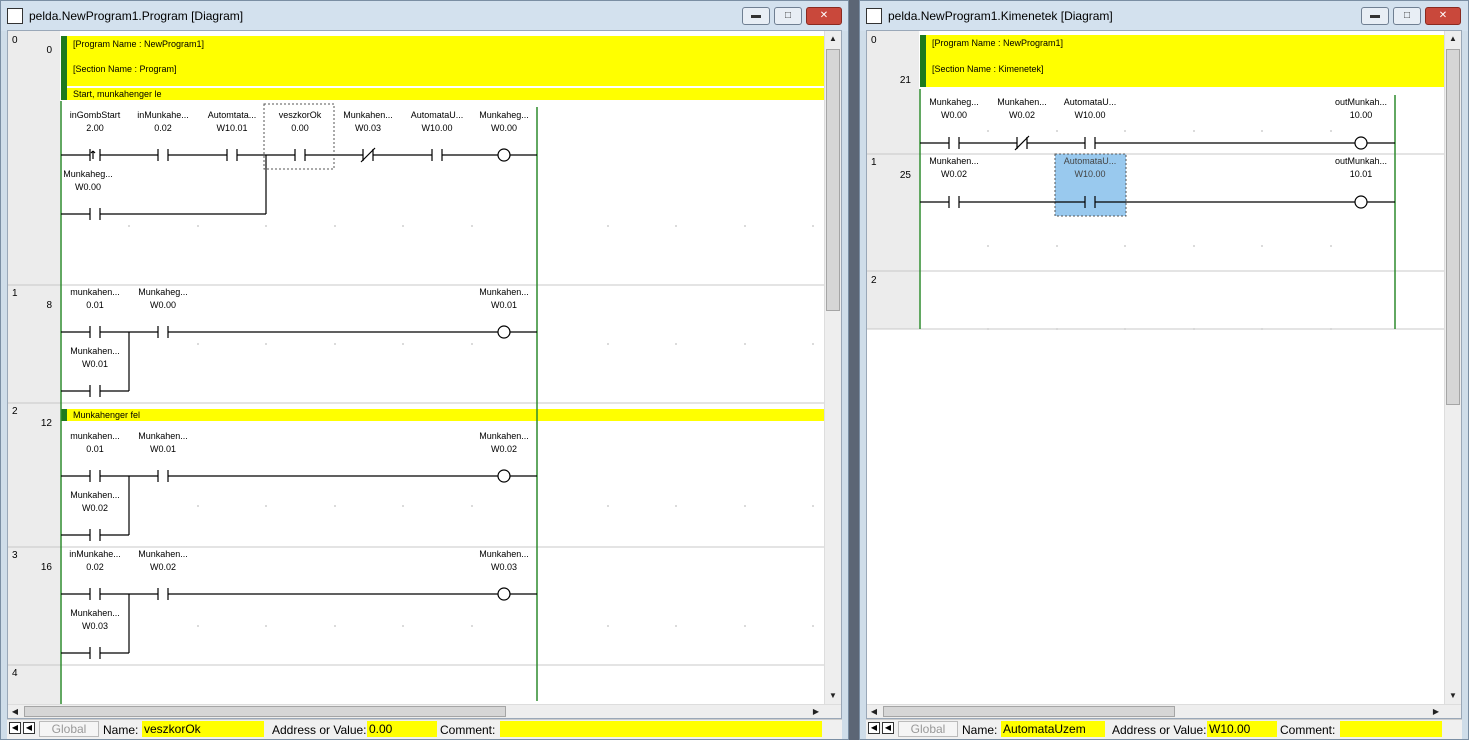 The image size is (1469, 740). Describe the element at coordinates (47, 423) in the screenshot. I see `rung-step-2: 12` at that location.